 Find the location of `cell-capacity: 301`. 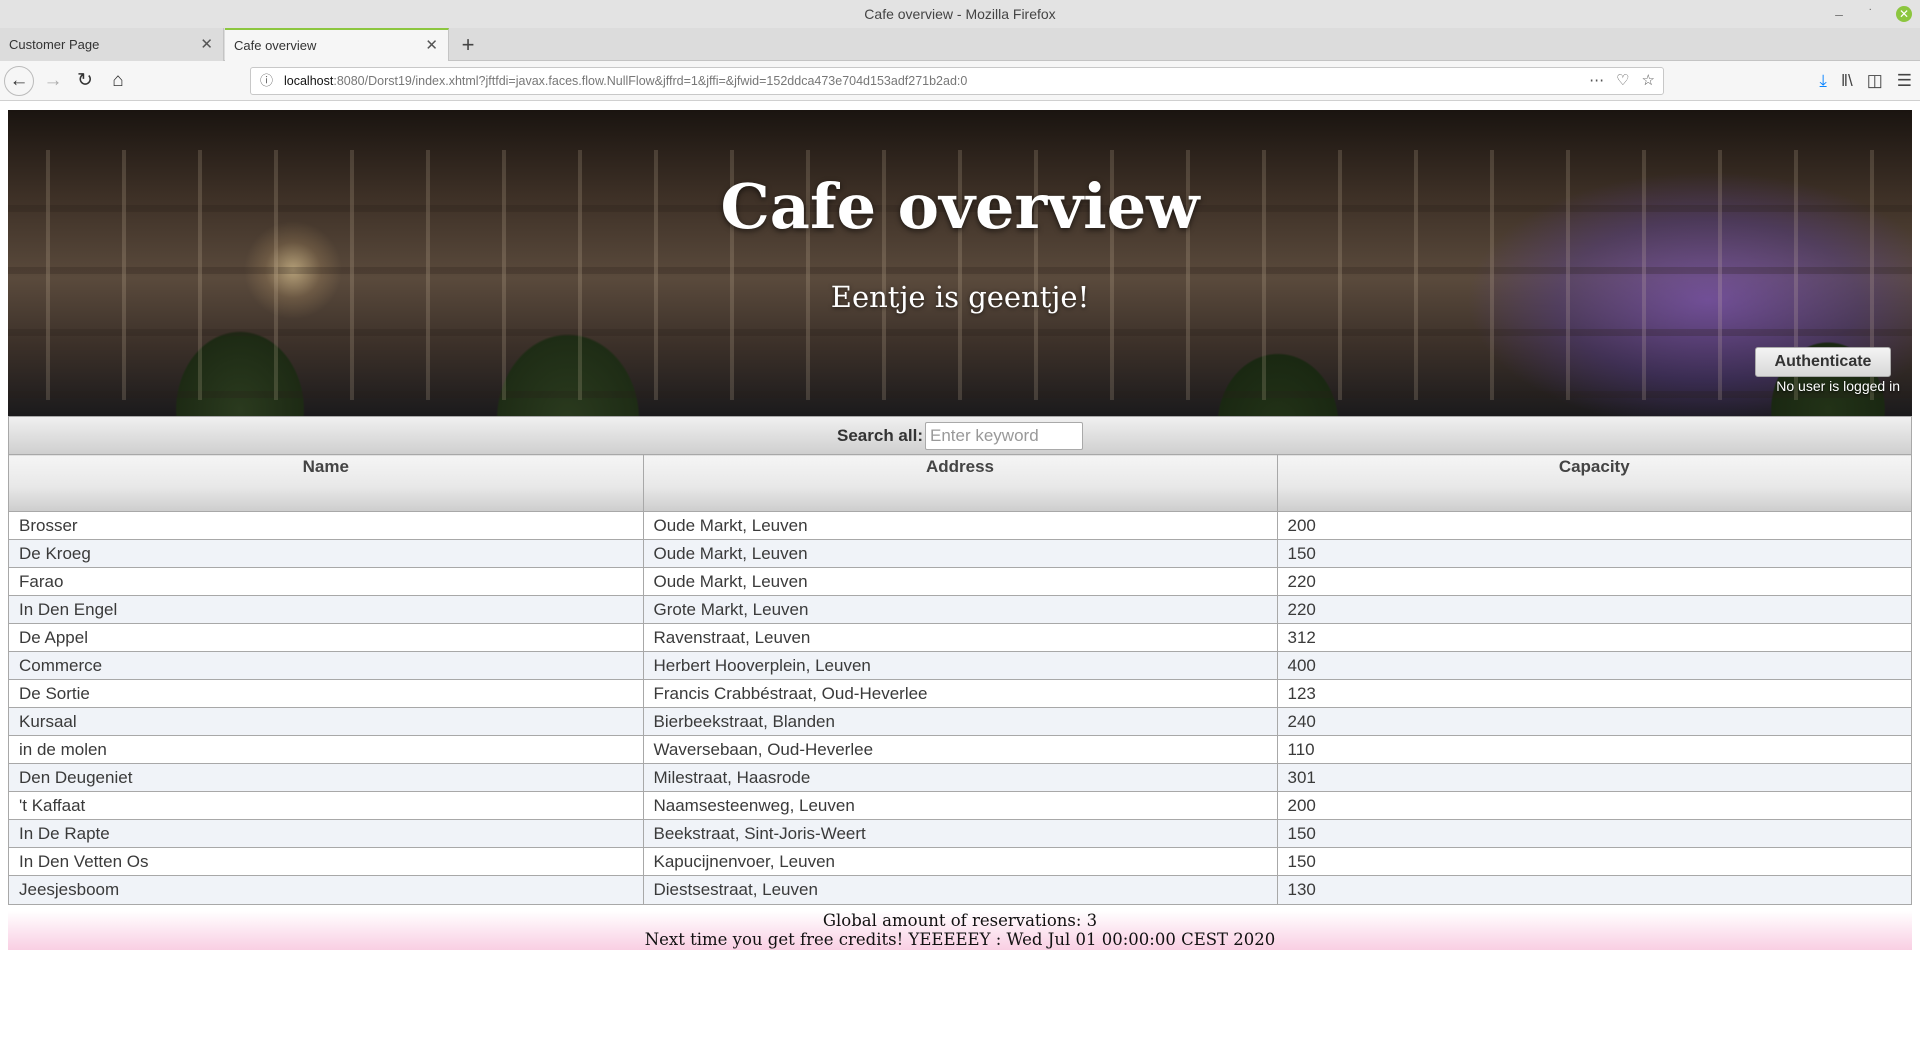

cell-capacity: 301 is located at coordinates (1593, 777).